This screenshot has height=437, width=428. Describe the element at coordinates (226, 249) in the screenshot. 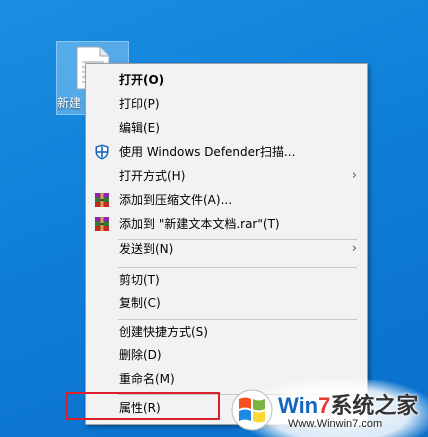

I see `menu-item-send-to: 发送到(N) ›` at that location.